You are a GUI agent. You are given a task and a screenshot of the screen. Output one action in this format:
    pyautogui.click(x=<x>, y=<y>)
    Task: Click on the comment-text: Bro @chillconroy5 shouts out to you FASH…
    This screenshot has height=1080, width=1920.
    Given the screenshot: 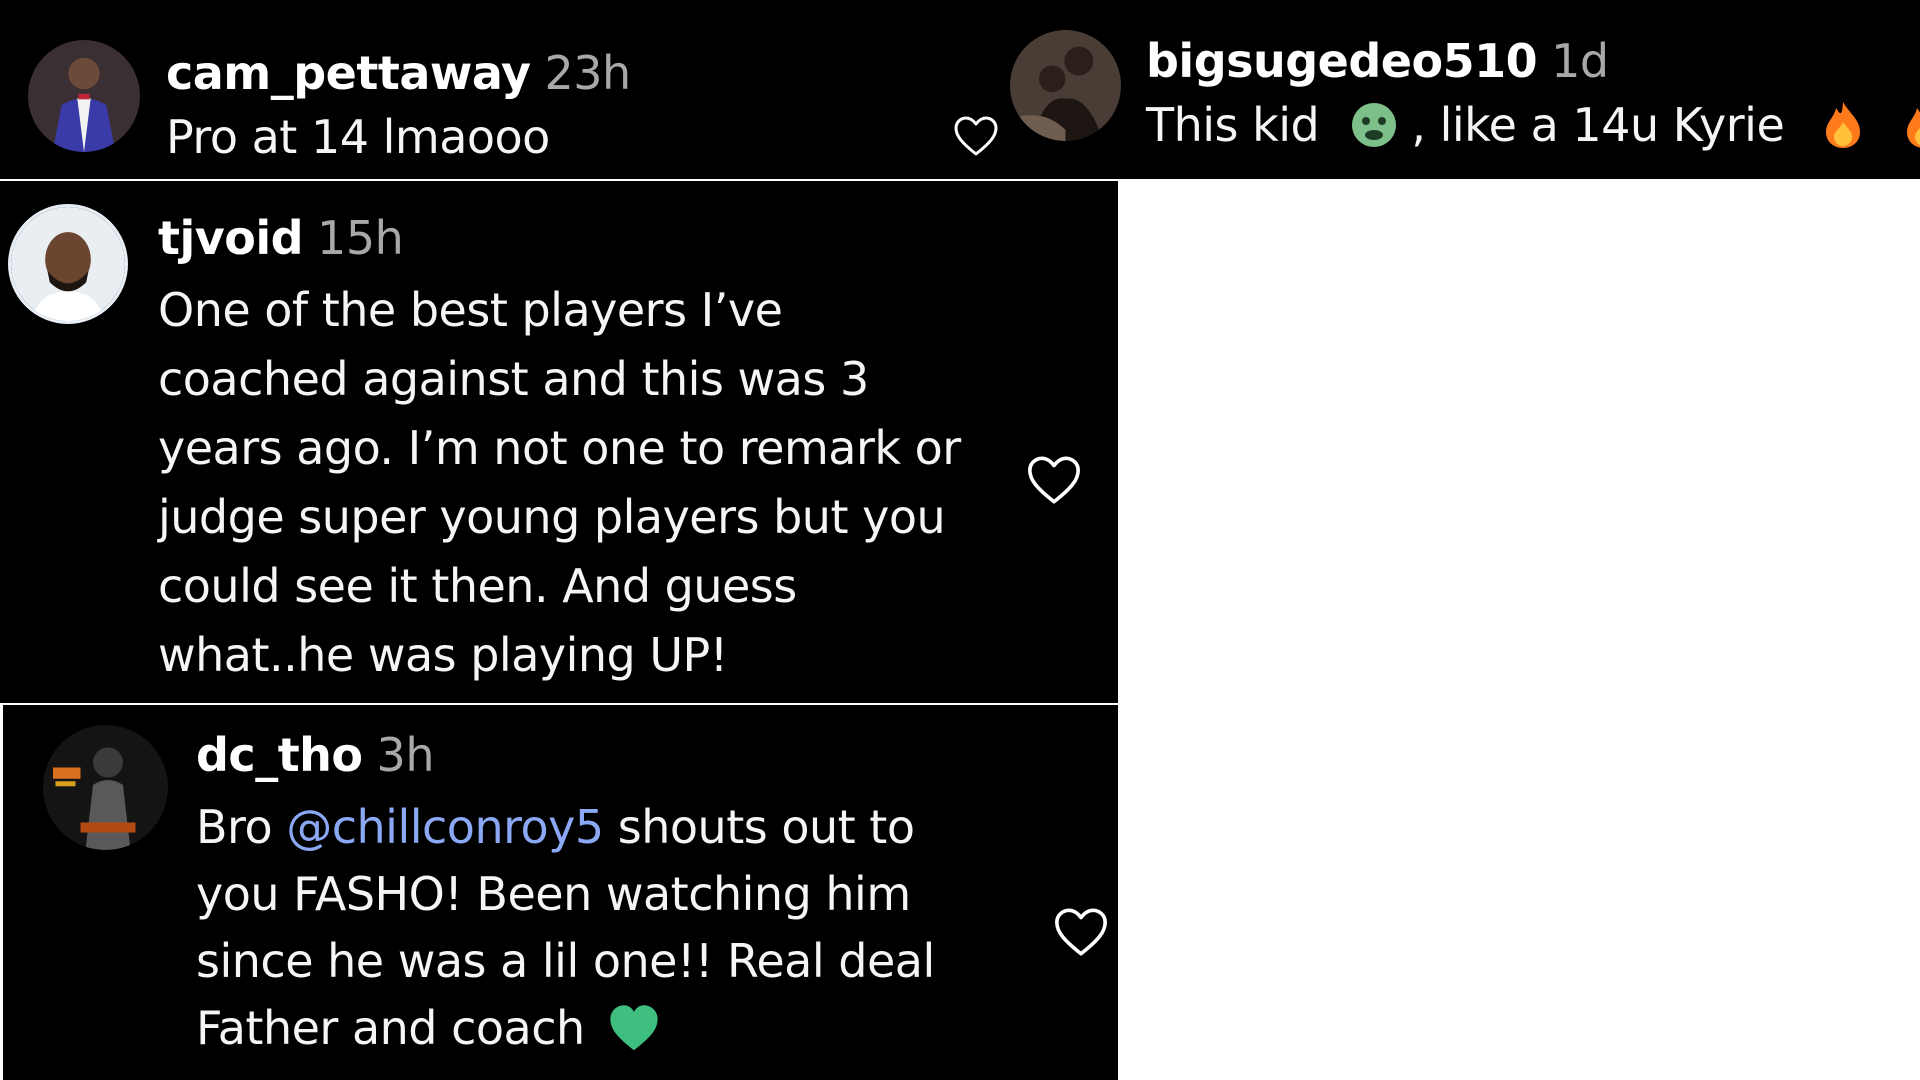 What is the action you would take?
    pyautogui.click(x=565, y=928)
    